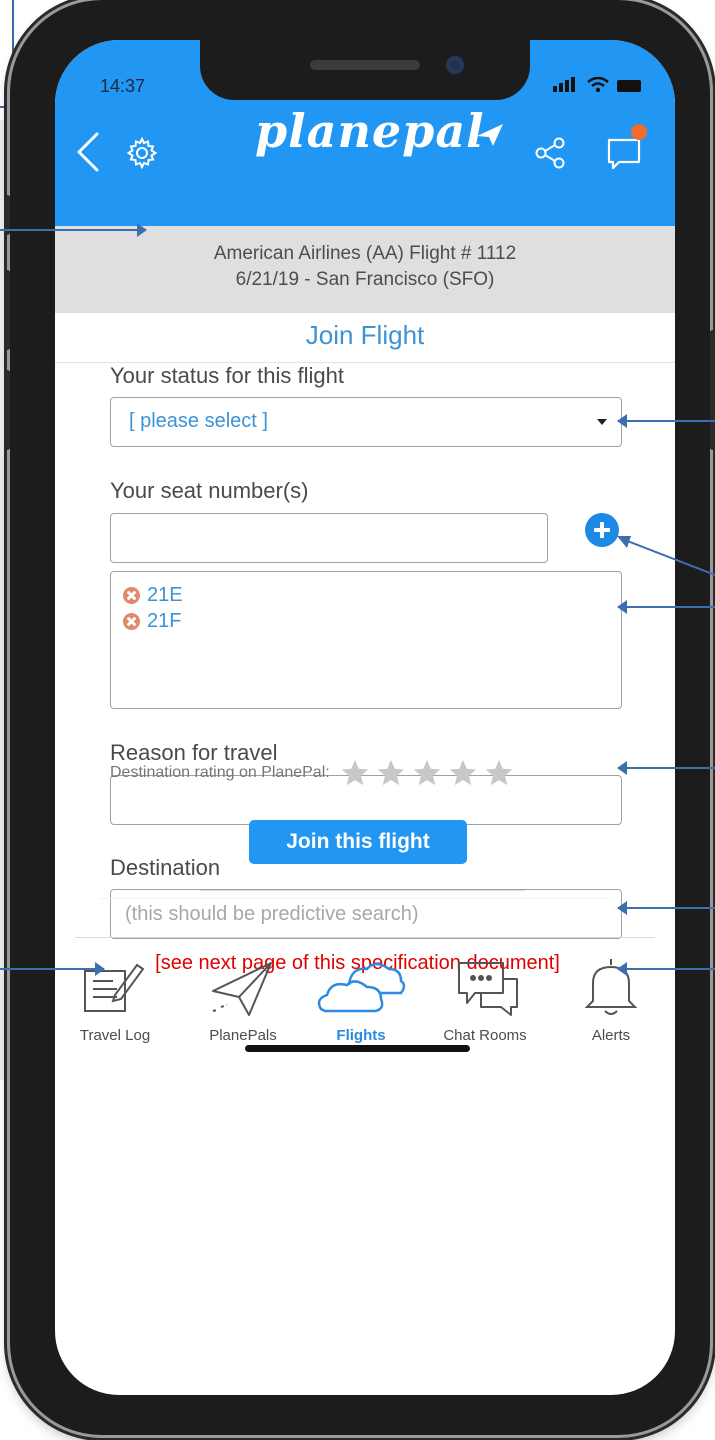 The height and width of the screenshot is (1440, 715). Describe the element at coordinates (666, 768) in the screenshot. I see `annotation-arrow-reason` at that location.